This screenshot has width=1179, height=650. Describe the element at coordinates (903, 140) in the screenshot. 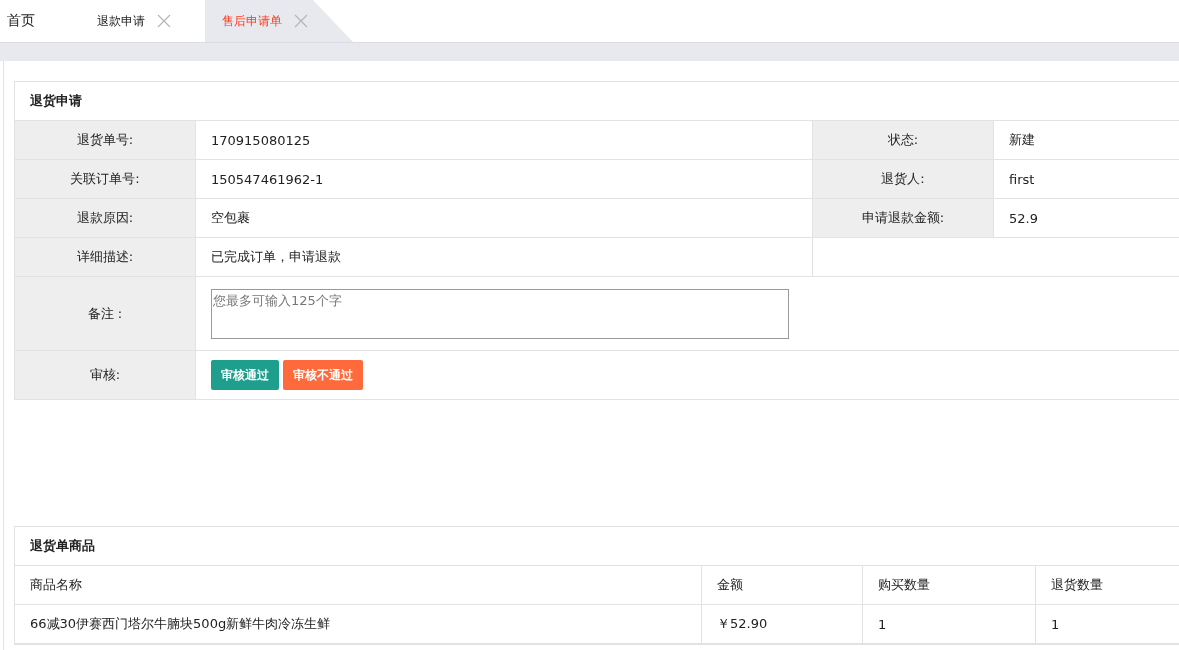

I see `field-label: 状态:` at that location.